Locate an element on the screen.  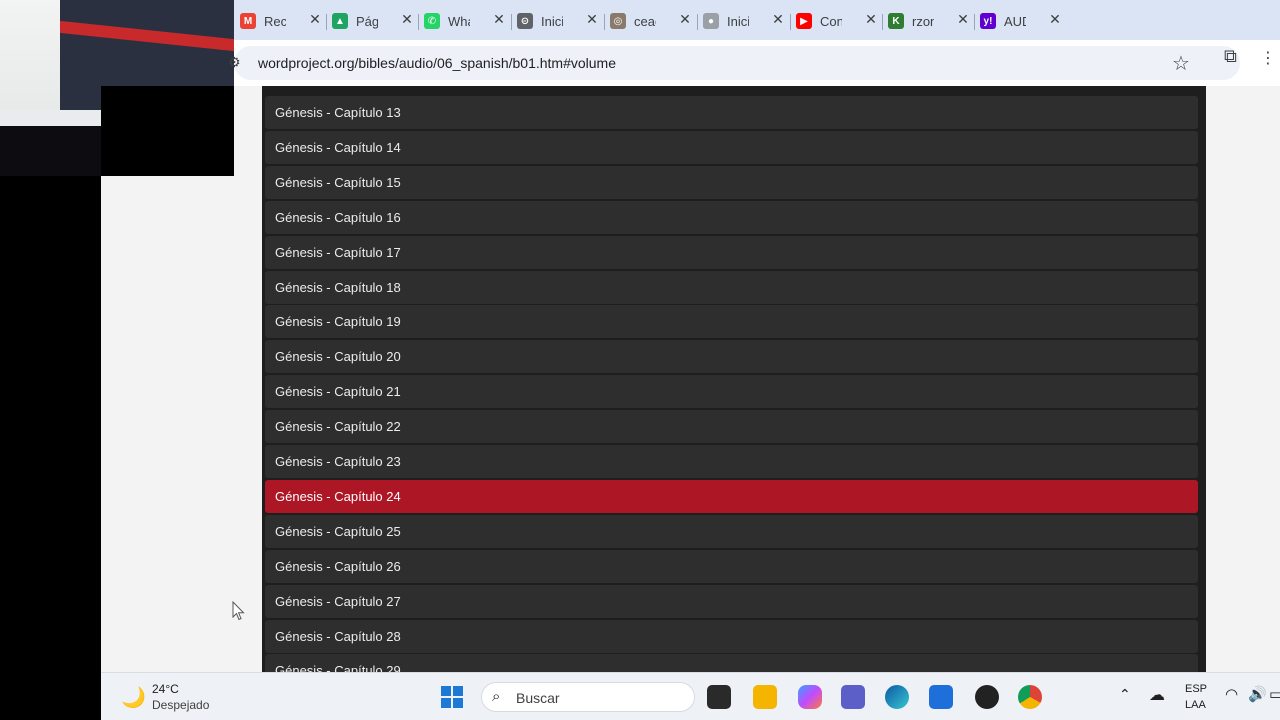
tab-link: ⊝ Inicio ✕ is located at coordinates (560, 21).